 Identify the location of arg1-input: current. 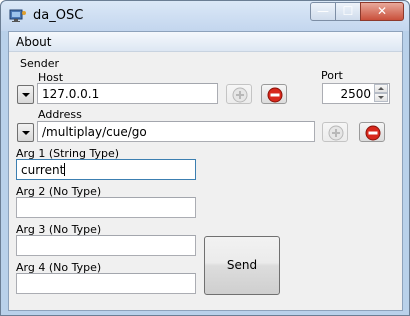
(106, 169).